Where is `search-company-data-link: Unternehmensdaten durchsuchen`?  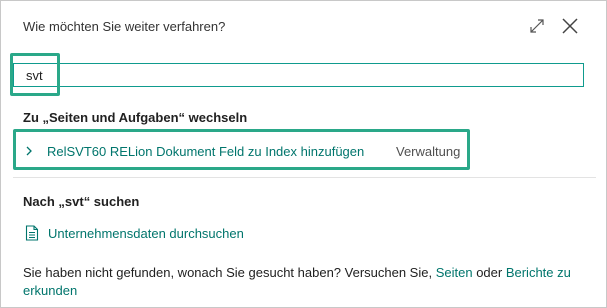
search-company-data-link: Unternehmensdaten durchsuchen is located at coordinates (134, 233).